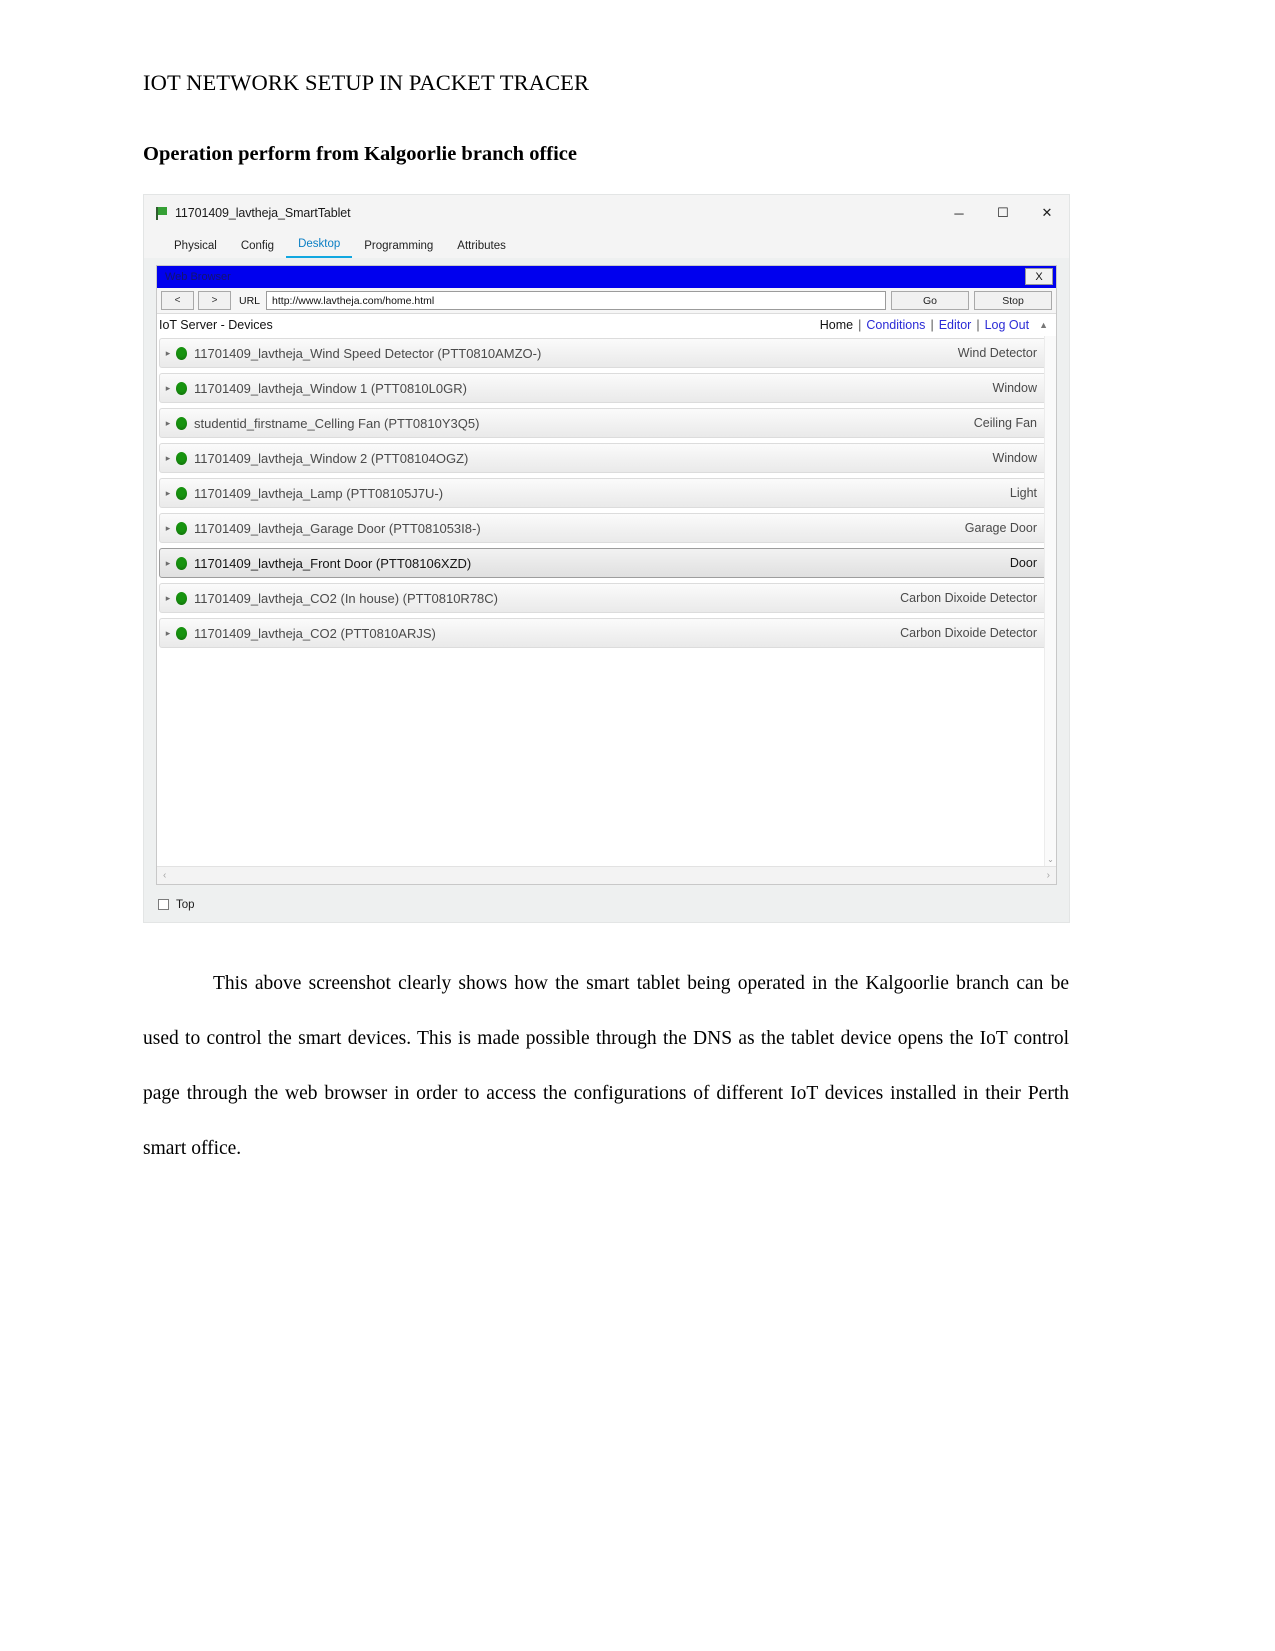  Describe the element at coordinates (1047, 213) in the screenshot. I see `close-icon: ✕` at that location.